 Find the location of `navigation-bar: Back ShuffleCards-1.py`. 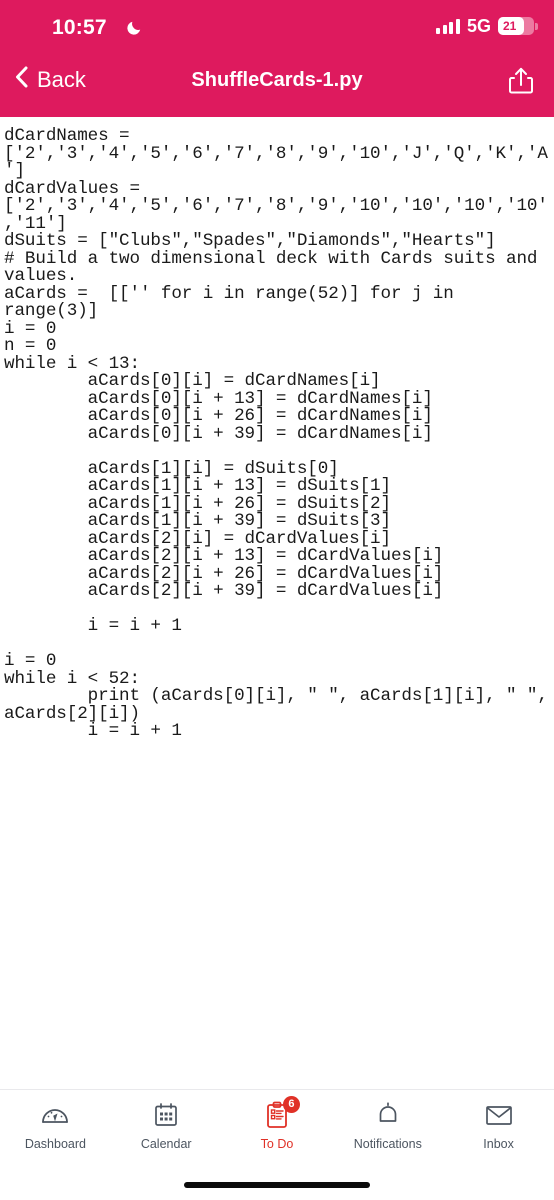

navigation-bar: Back ShuffleCards-1.py is located at coordinates (277, 86).